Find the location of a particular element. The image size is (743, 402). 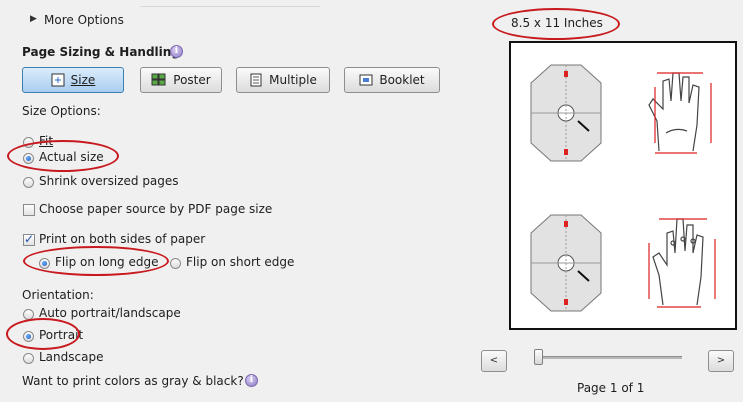

shrink-oversized-label: Shrink oversized pages is located at coordinates (109, 181).